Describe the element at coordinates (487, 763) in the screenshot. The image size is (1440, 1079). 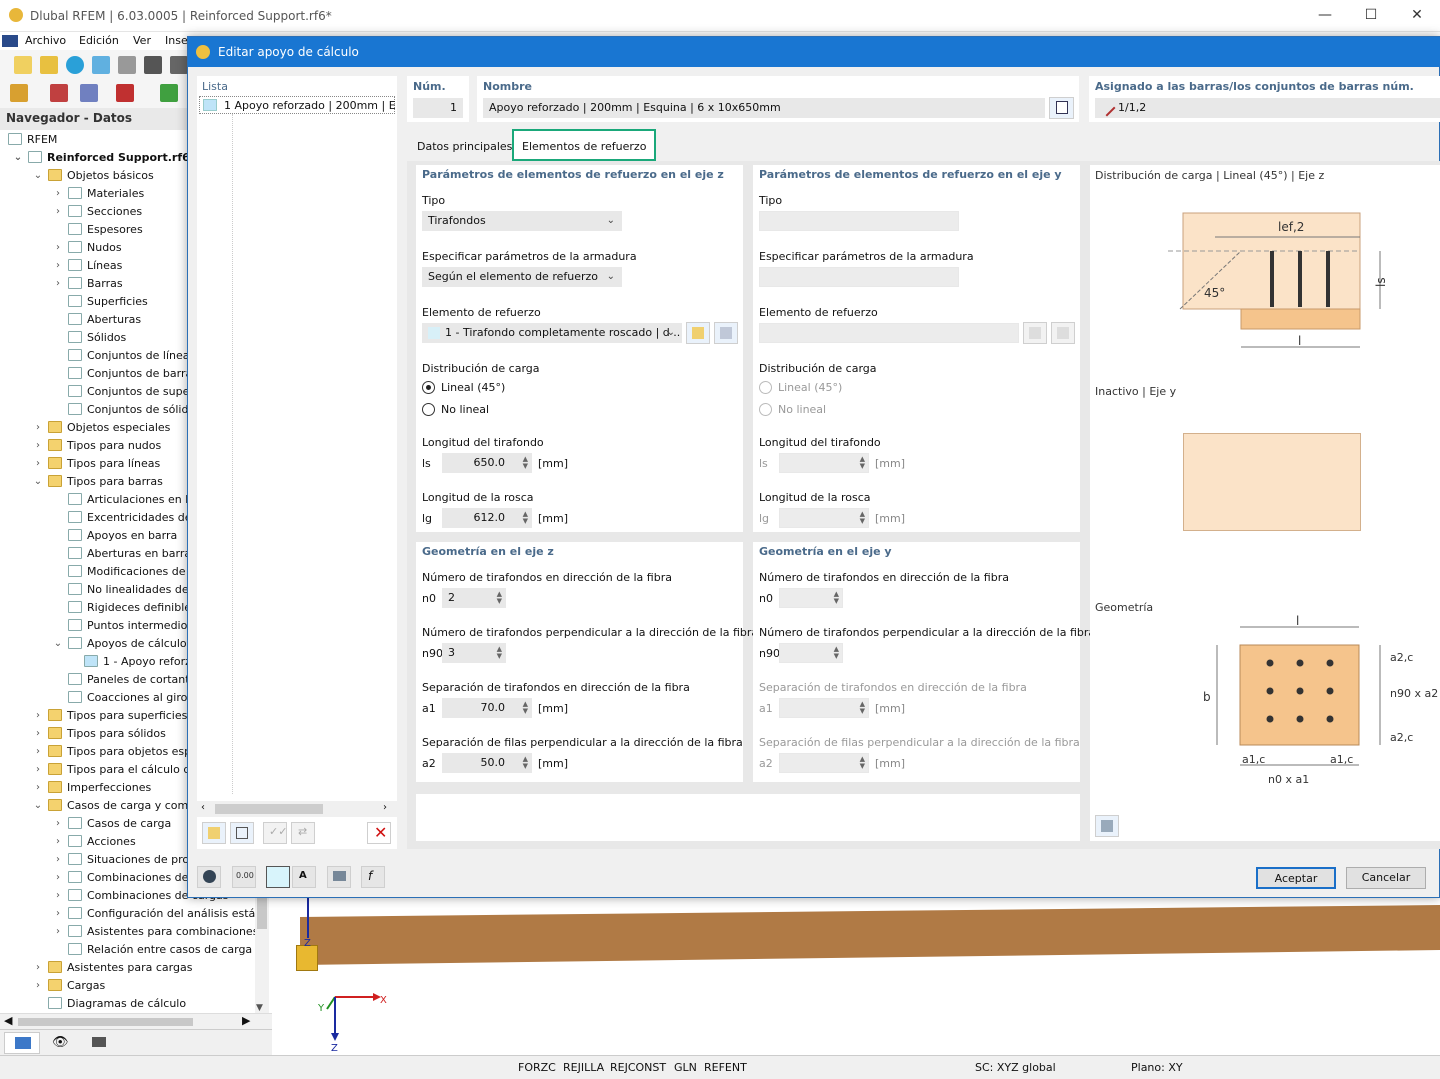
I see `z-a2-input: 50.0▲▼▸` at that location.